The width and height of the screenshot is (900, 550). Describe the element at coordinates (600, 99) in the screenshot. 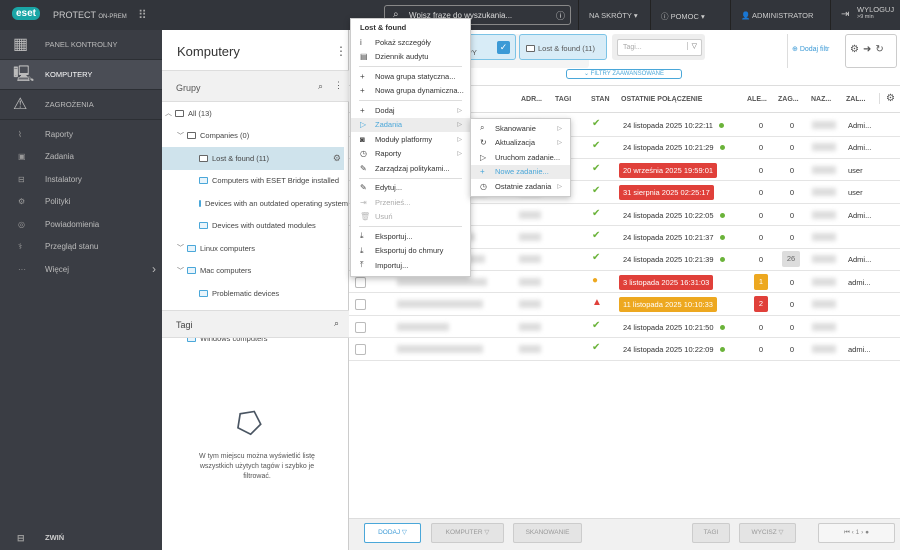

I see `column-header: STAN` at that location.